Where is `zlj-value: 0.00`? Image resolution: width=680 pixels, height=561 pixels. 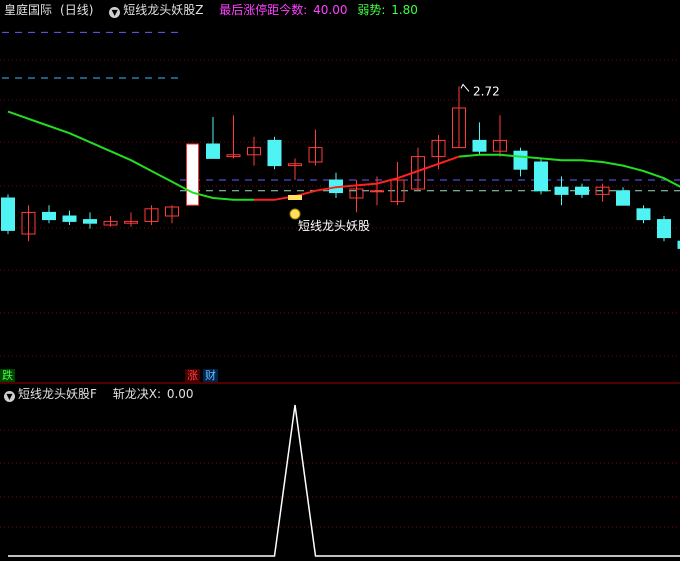
zlj-value: 0.00 is located at coordinates (180, 394).